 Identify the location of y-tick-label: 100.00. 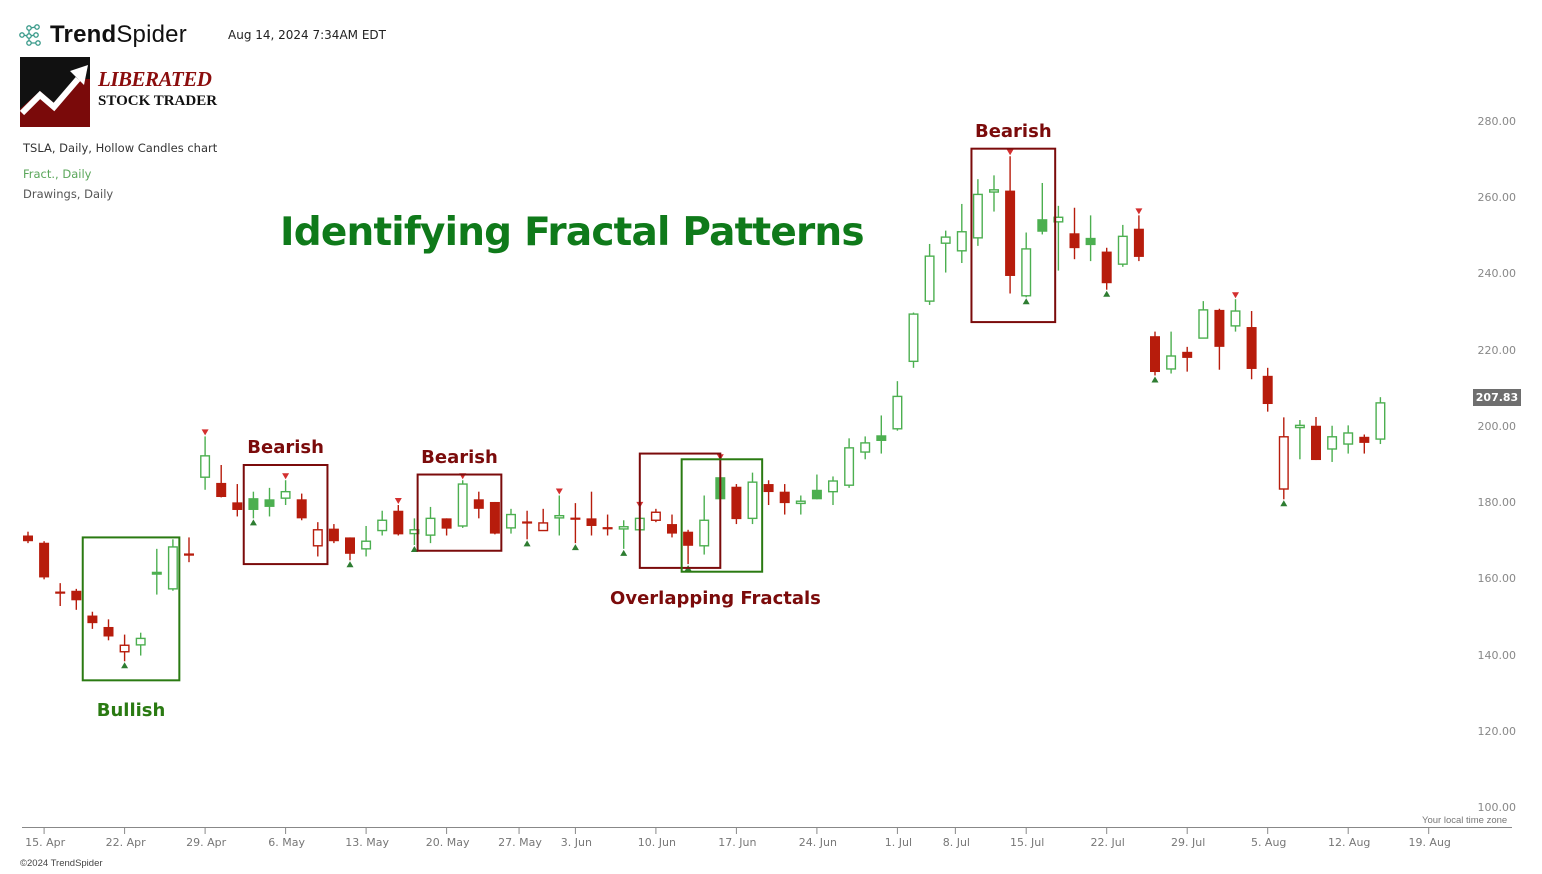
(1497, 807).